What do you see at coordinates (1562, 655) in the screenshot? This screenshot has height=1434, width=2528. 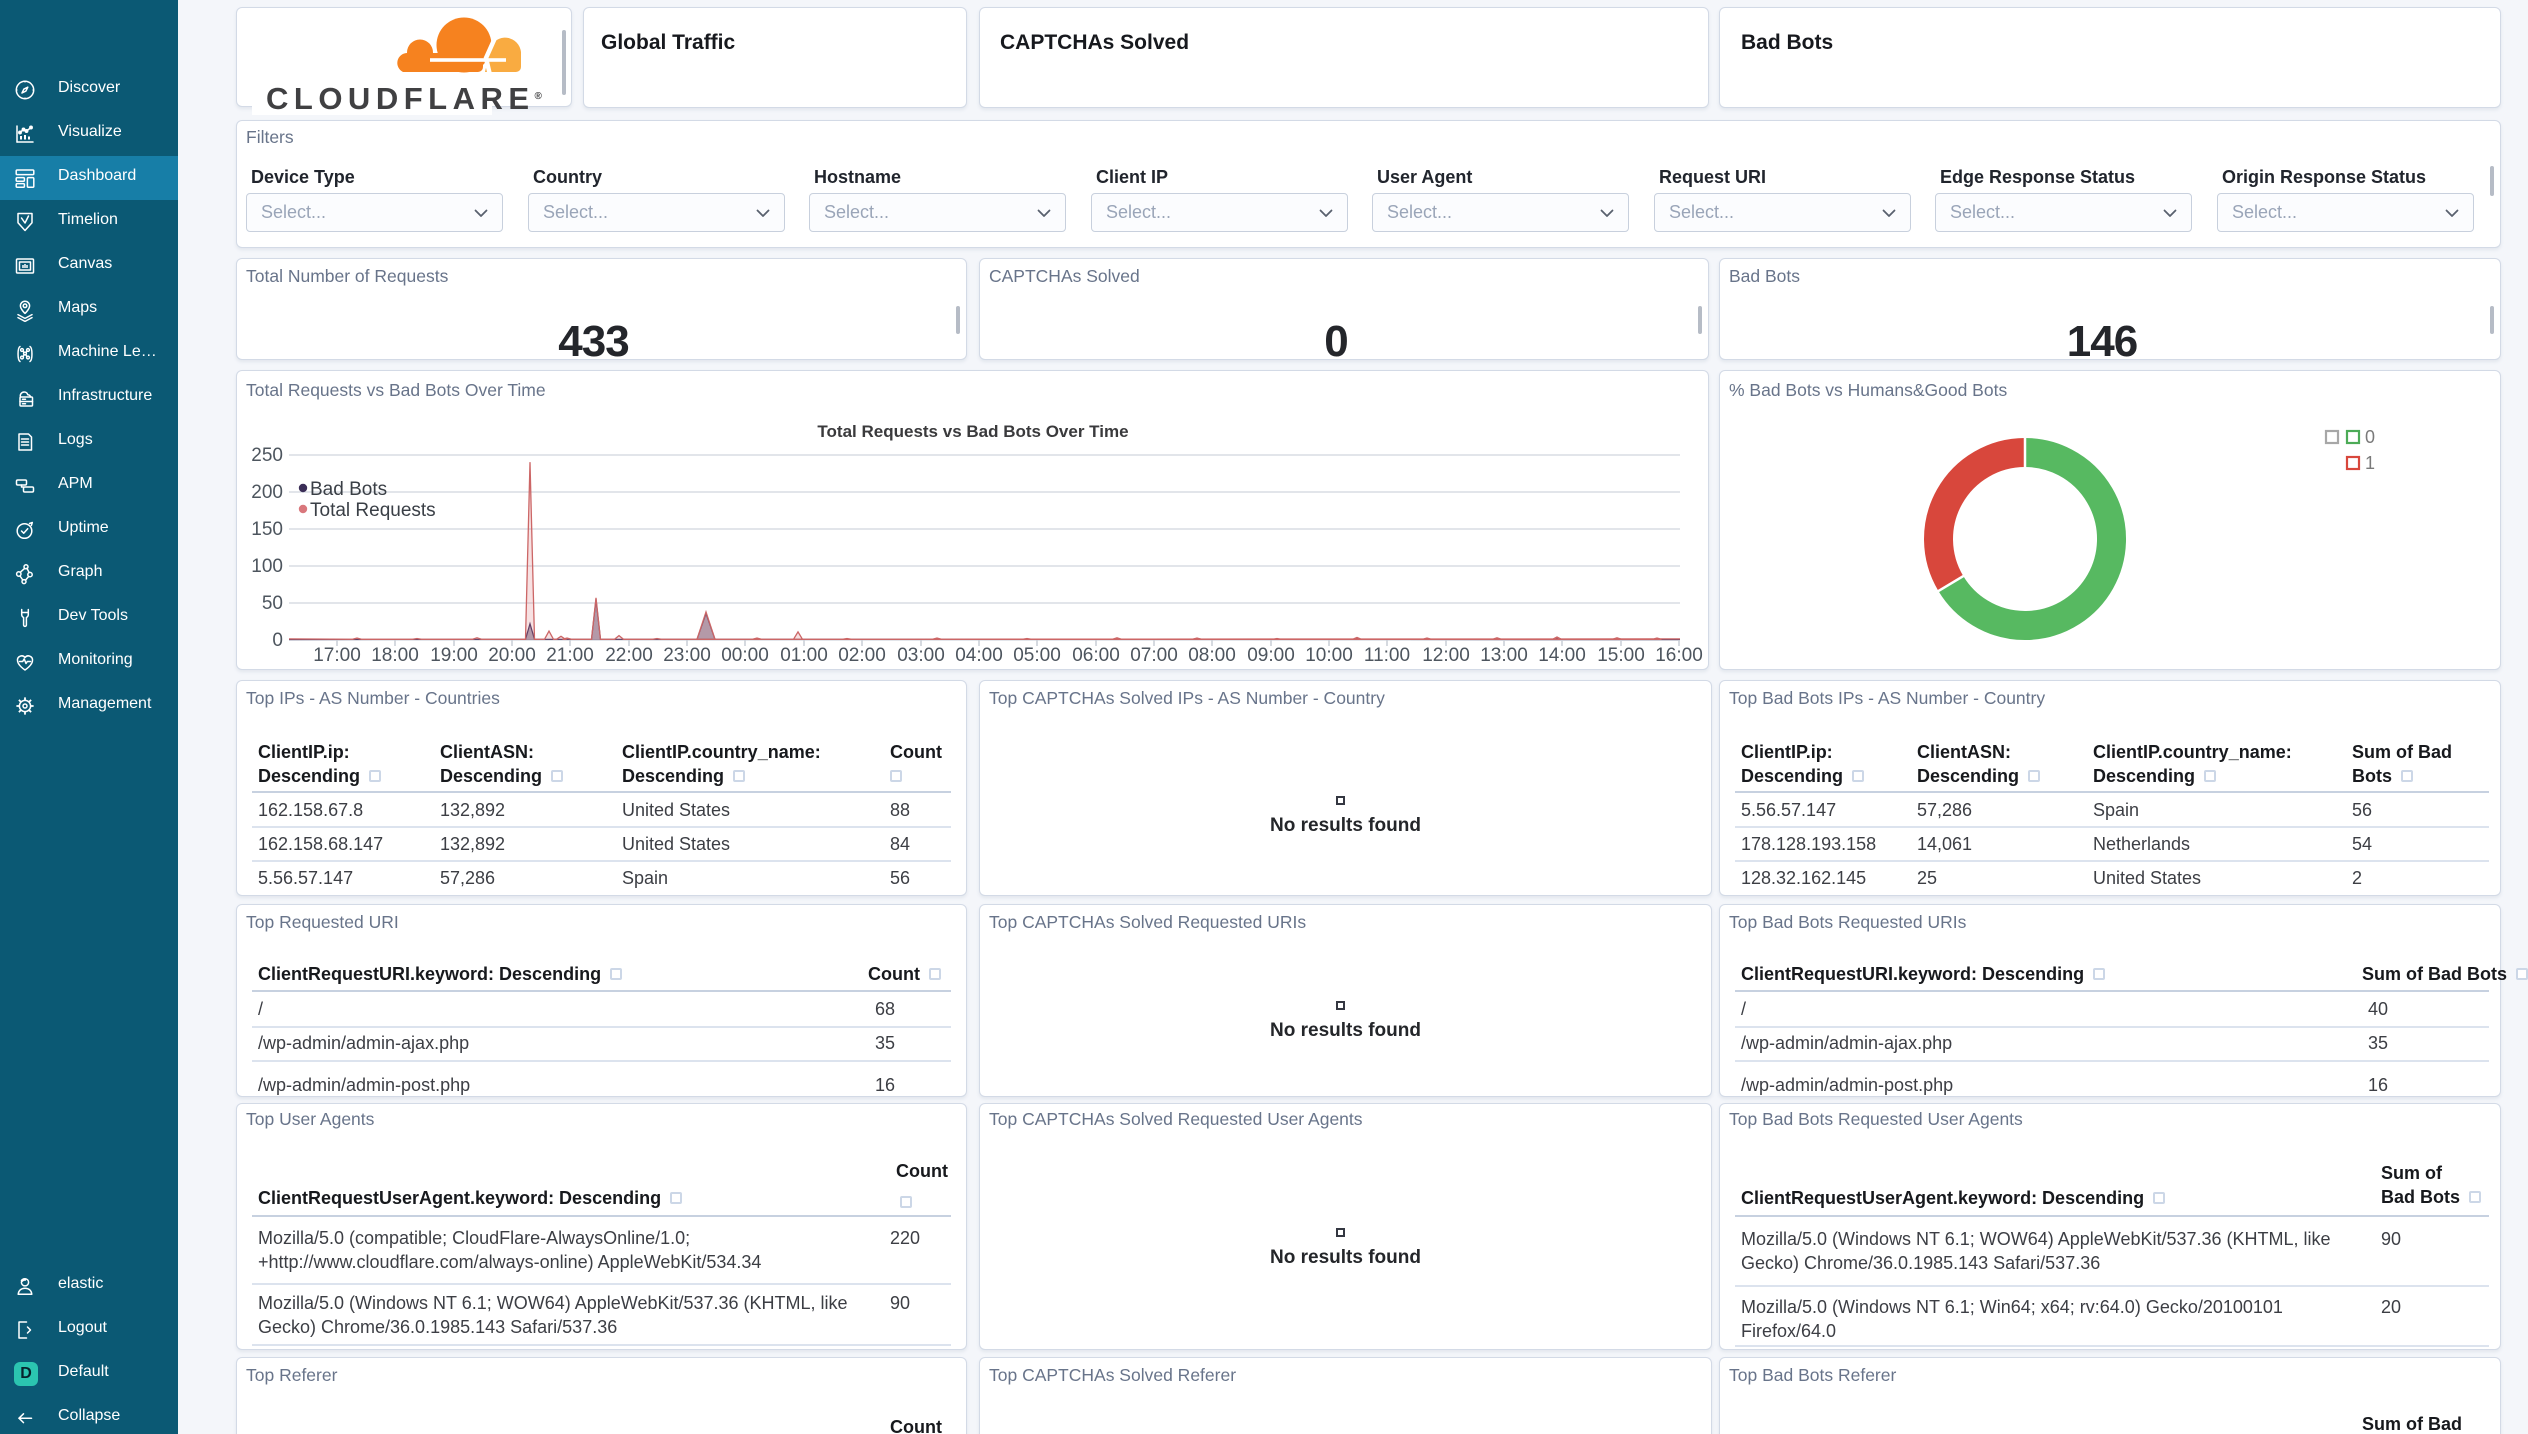 I see `svg-text: 14:00` at bounding box center [1562, 655].